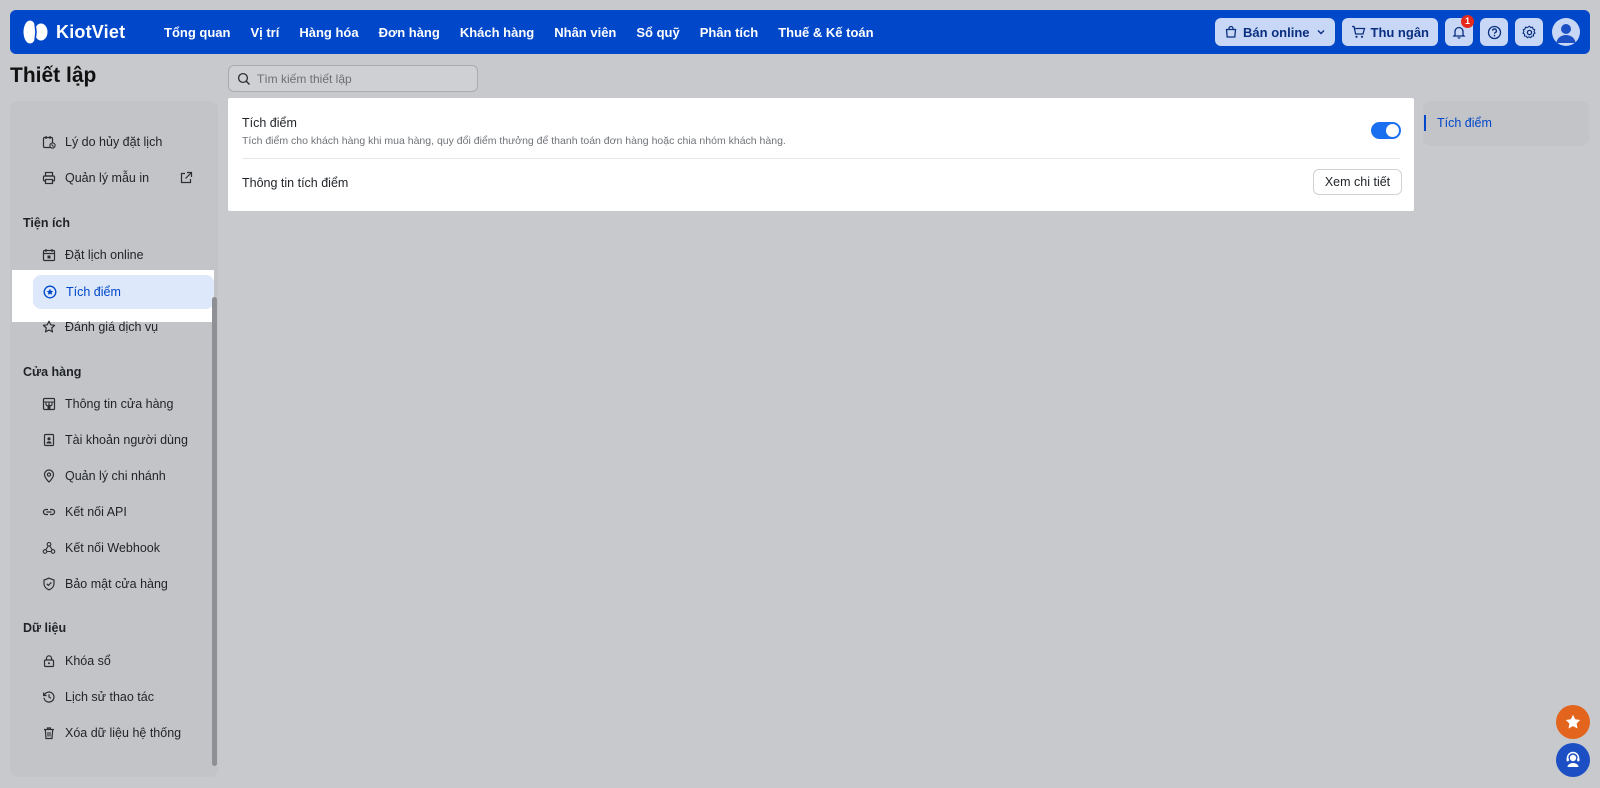  I want to click on card-divider, so click(821, 158).